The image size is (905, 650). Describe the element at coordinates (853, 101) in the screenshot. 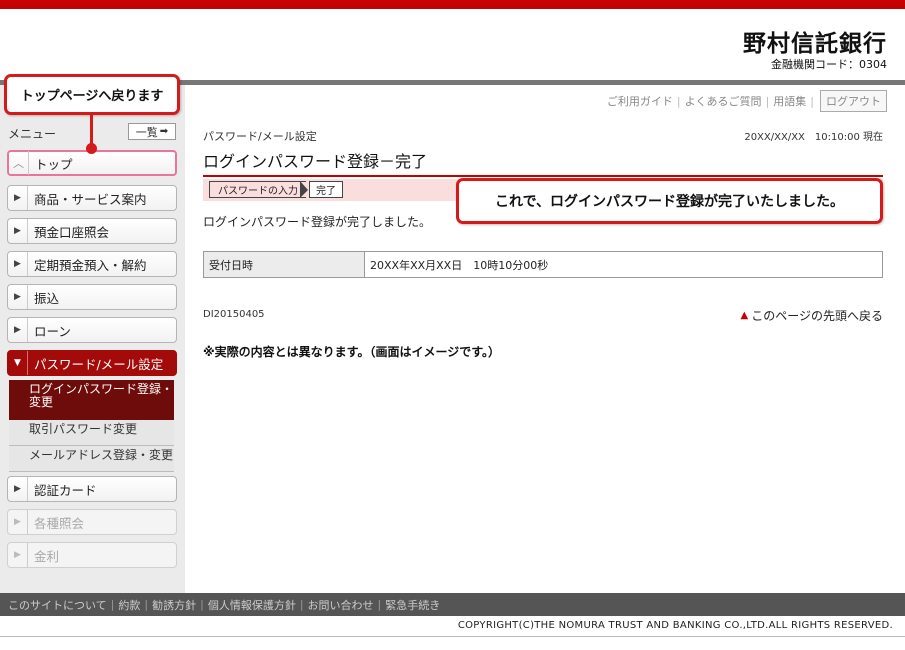

I see `logout-button: ログアウト` at that location.